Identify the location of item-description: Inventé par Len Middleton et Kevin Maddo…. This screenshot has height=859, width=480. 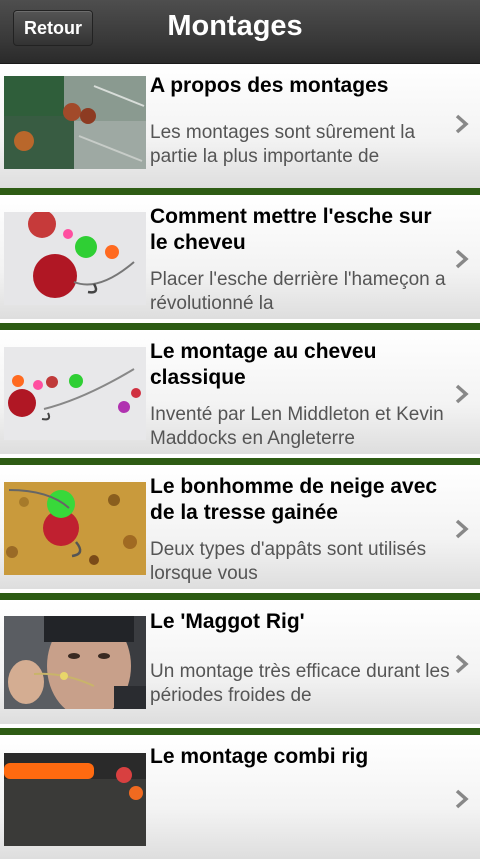
(297, 426).